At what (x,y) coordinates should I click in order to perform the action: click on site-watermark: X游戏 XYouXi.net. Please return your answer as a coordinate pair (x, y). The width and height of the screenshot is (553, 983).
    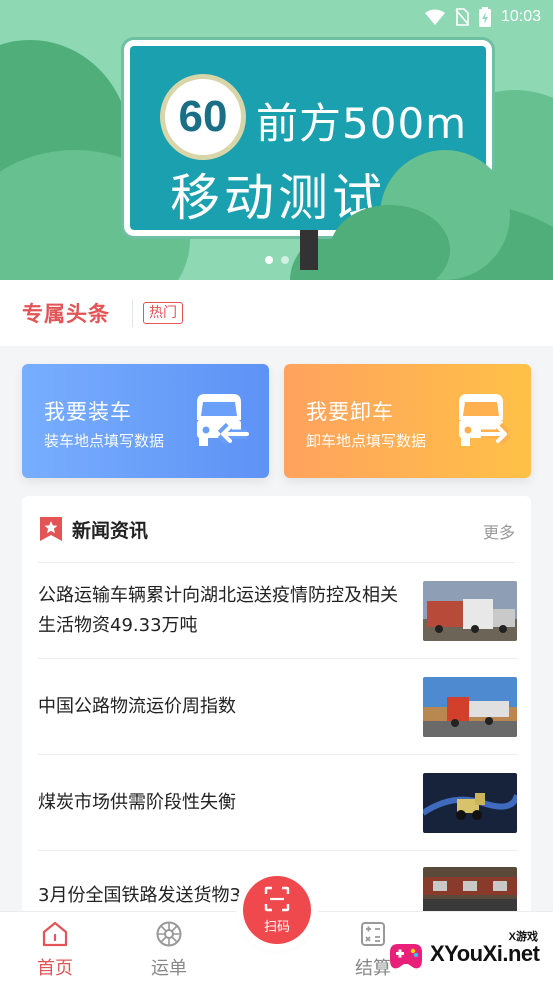
    Looking at the image, I should click on (467, 954).